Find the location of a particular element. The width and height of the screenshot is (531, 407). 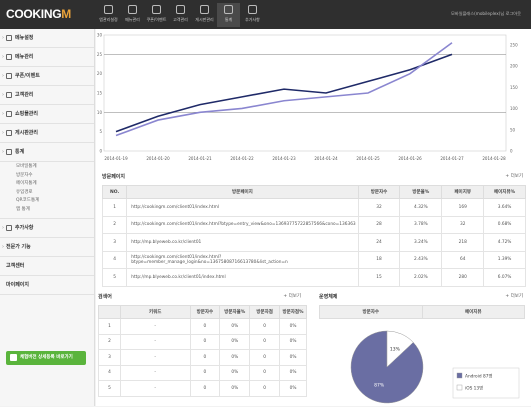

x-tick-label: 2014-01-22 is located at coordinates (242, 158).